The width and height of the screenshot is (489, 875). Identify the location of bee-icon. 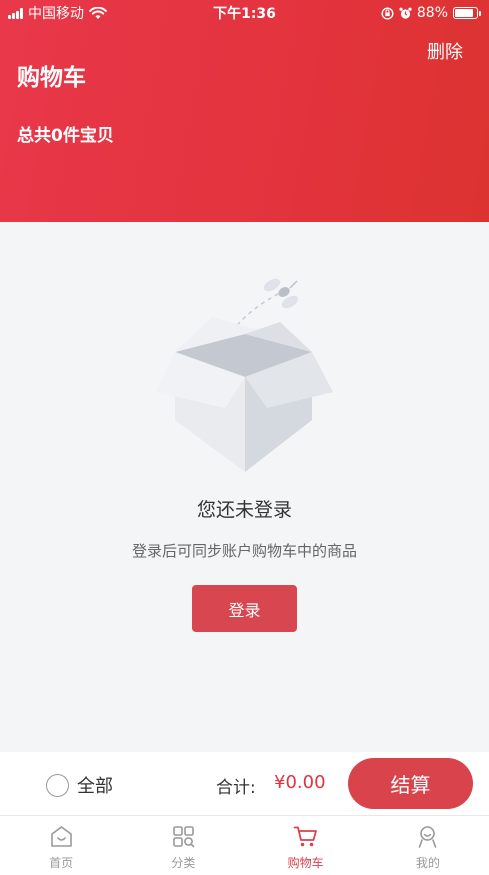
(281, 293).